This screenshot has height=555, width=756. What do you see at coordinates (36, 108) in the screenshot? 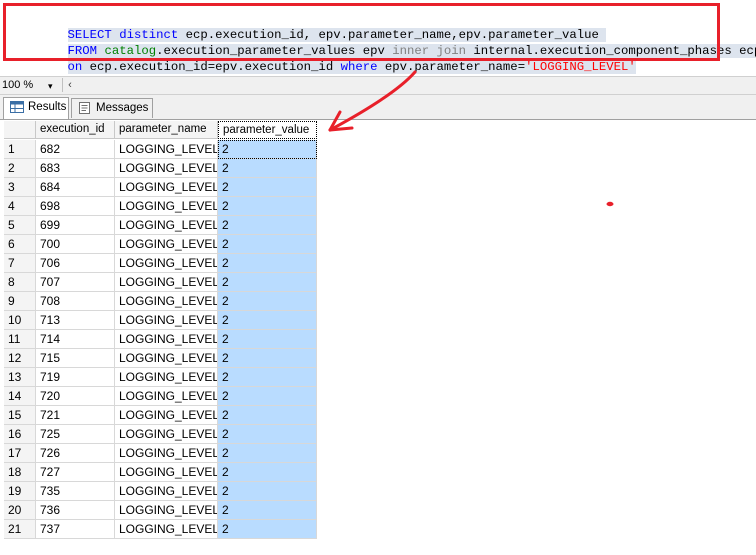
I see `tab-results: Results` at bounding box center [36, 108].